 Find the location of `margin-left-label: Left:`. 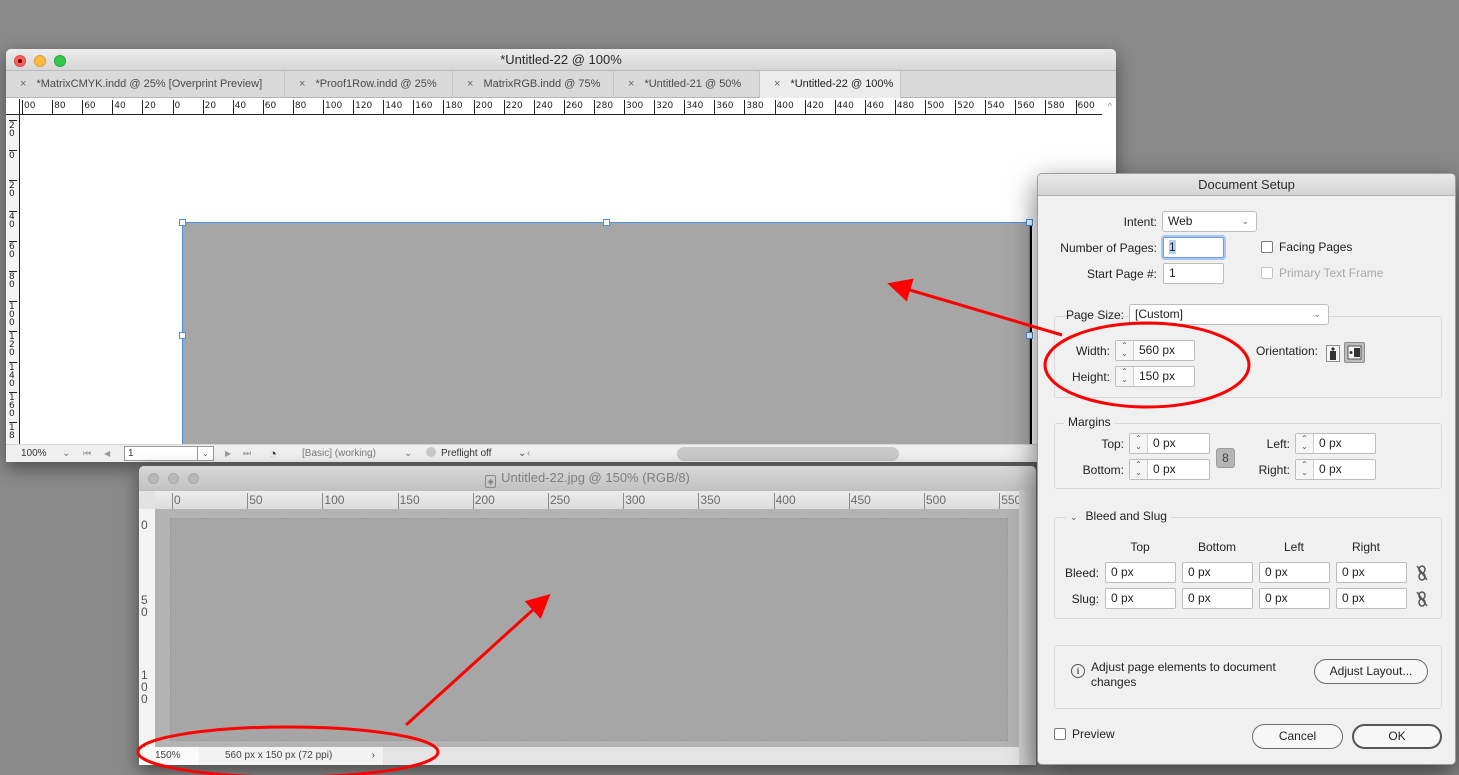

margin-left-label: Left: is located at coordinates (1278, 444).